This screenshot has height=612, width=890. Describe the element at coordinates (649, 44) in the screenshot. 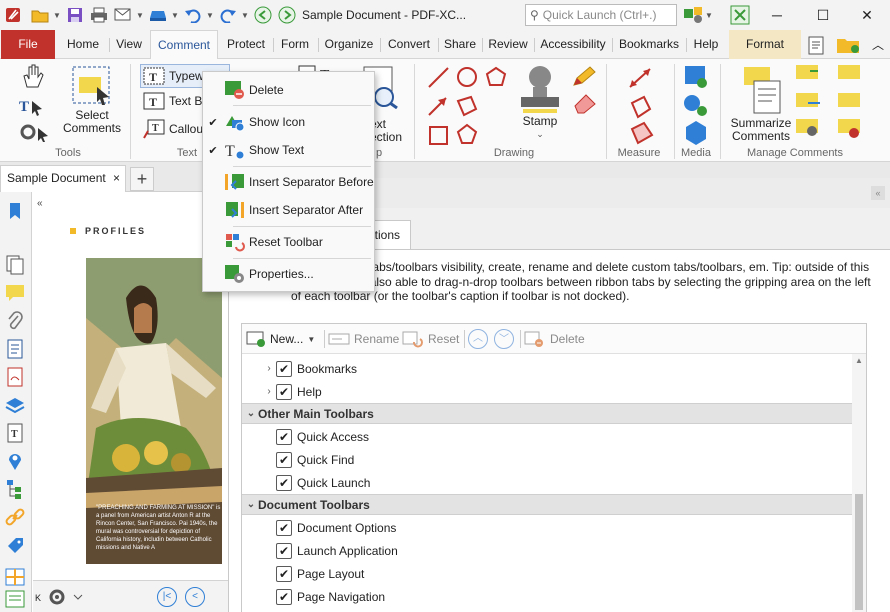

I see `tab-bookmarks: Bookmarks` at that location.